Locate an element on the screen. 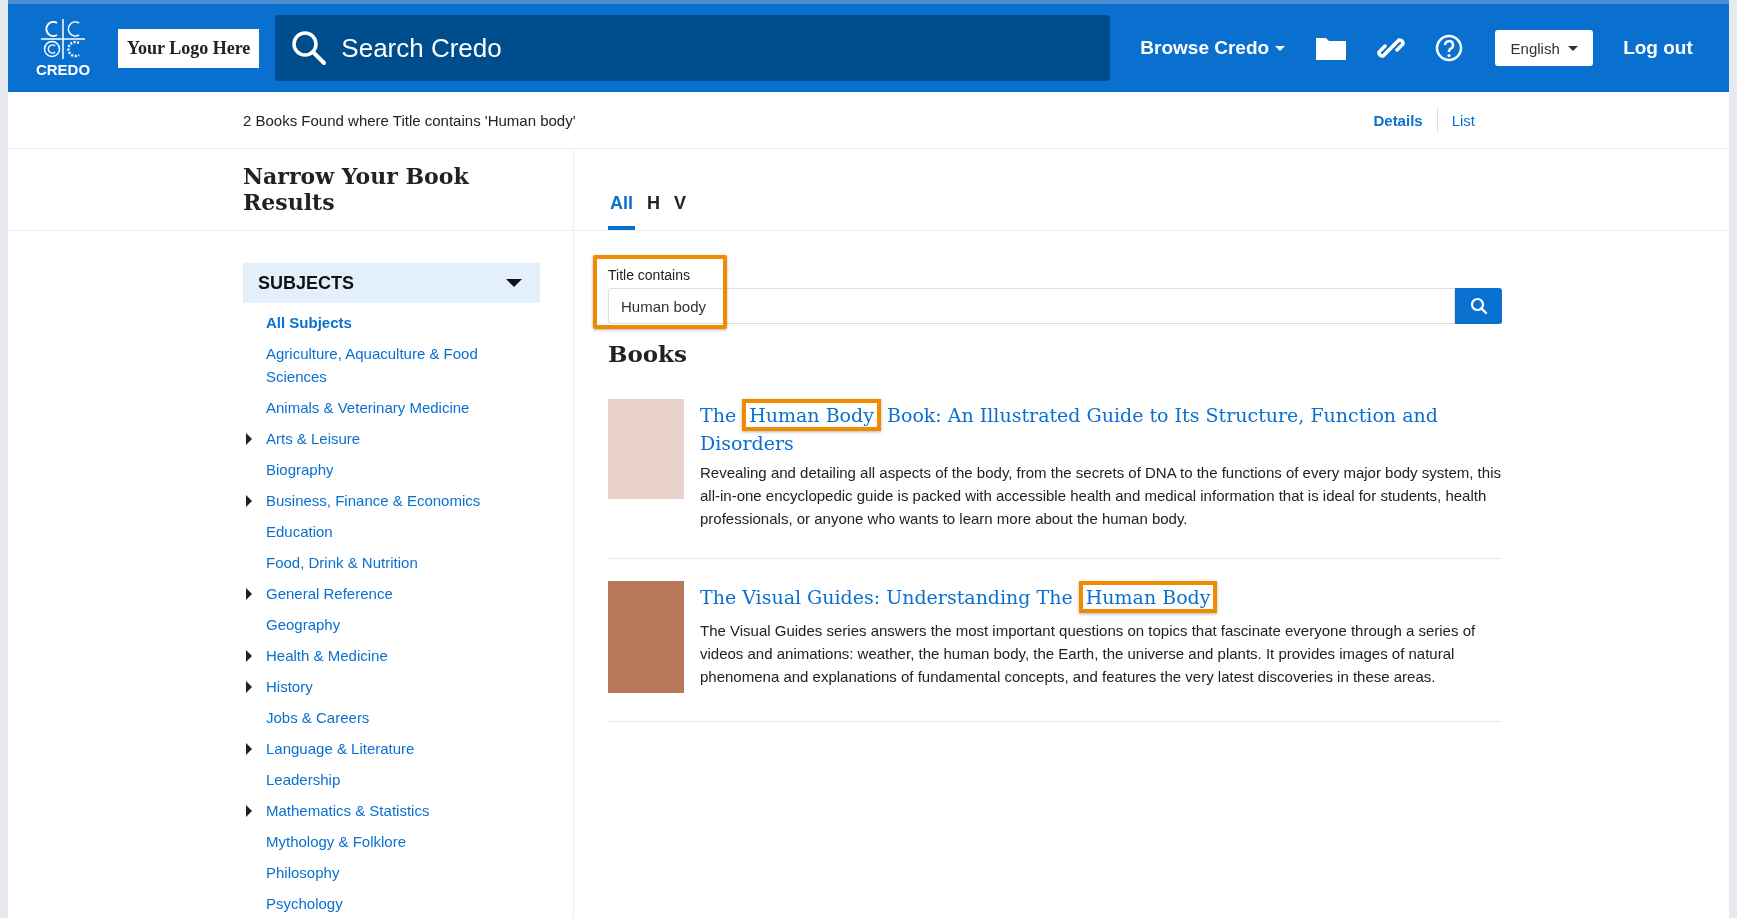  title-input-field: Human body is located at coordinates (1031, 306).